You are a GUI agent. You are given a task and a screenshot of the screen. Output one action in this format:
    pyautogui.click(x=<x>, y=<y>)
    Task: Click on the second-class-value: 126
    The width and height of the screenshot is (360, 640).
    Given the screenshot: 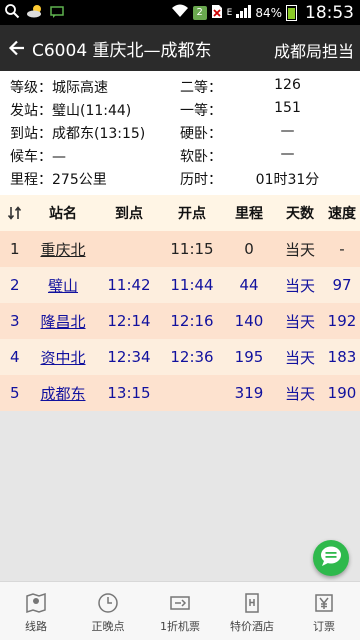 What is the action you would take?
    pyautogui.click(x=287, y=85)
    